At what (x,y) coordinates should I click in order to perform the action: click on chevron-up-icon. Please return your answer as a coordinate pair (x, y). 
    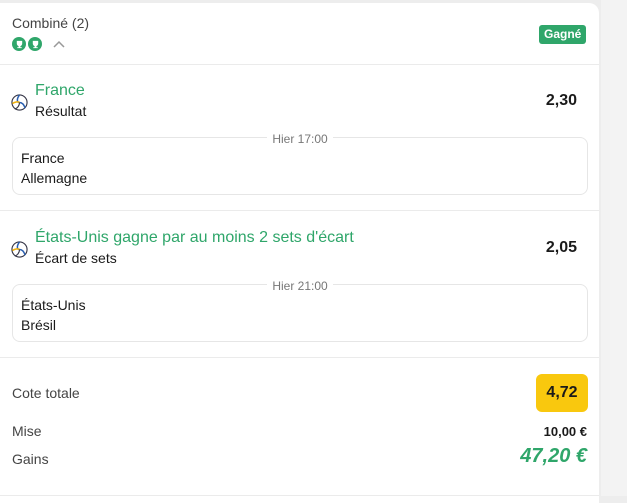
    Looking at the image, I should click on (59, 43).